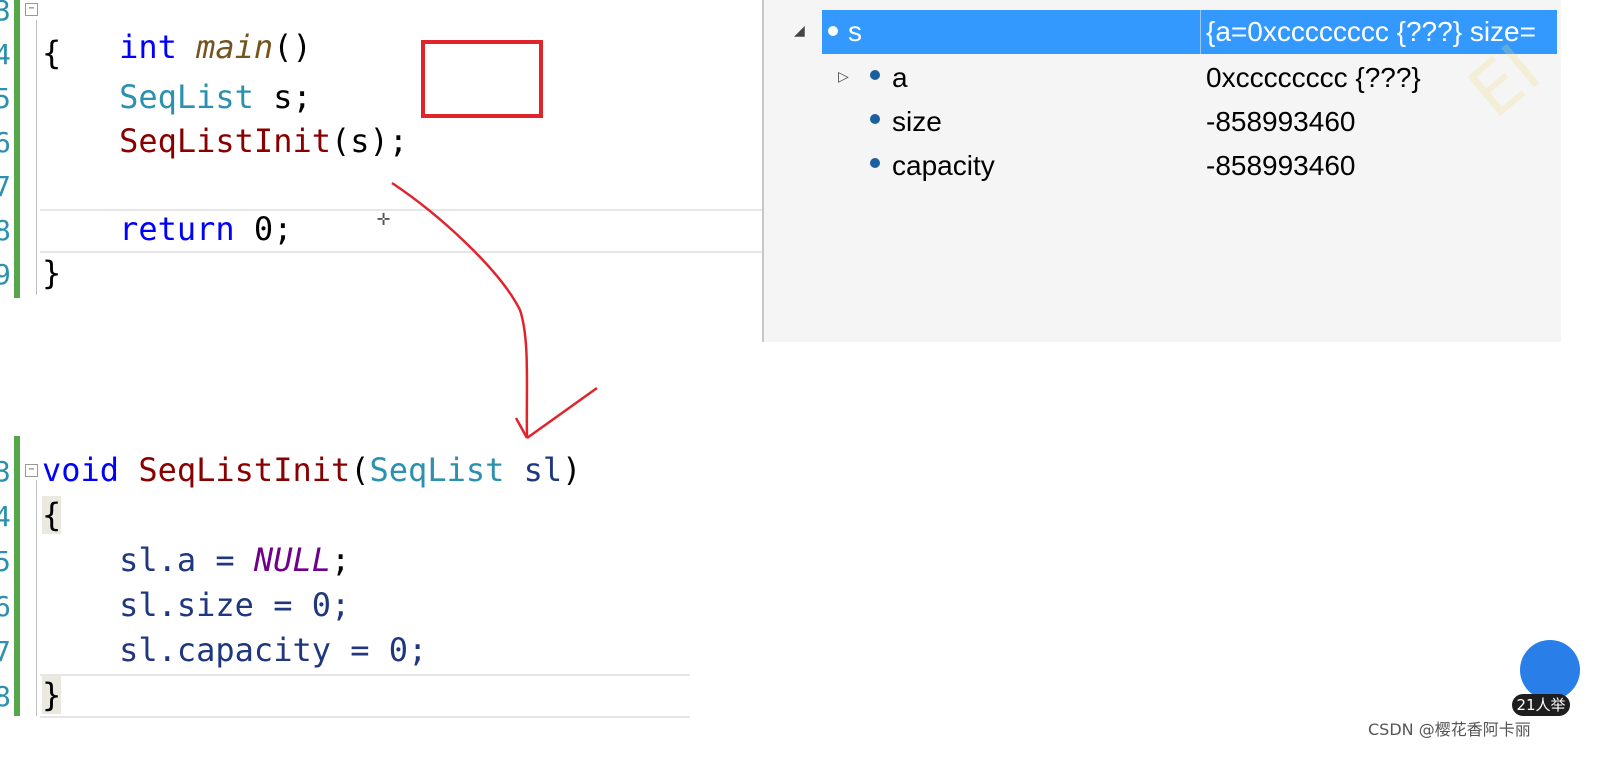 This screenshot has width=1621, height=768. Describe the element at coordinates (1541, 705) in the screenshot. I see `hand-count-badge: 21人举` at that location.